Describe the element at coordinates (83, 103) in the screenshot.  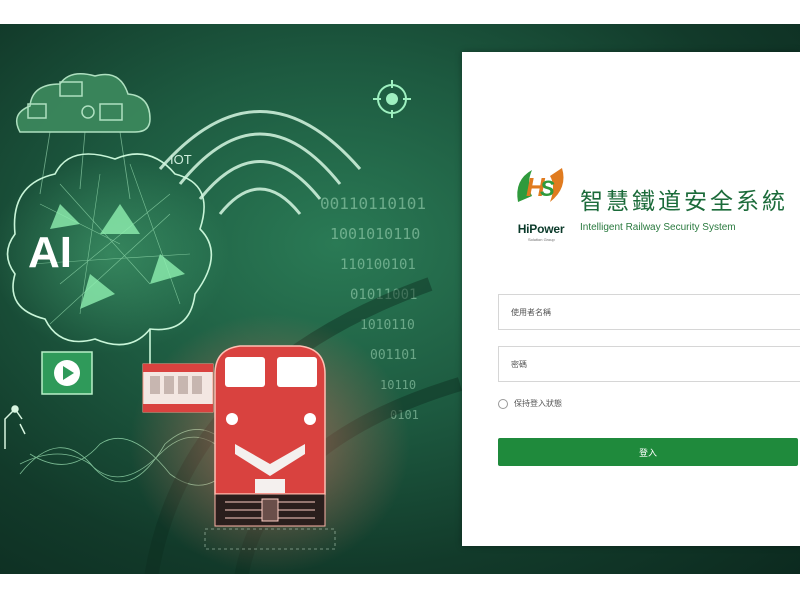
I see `cloud-icon` at that location.